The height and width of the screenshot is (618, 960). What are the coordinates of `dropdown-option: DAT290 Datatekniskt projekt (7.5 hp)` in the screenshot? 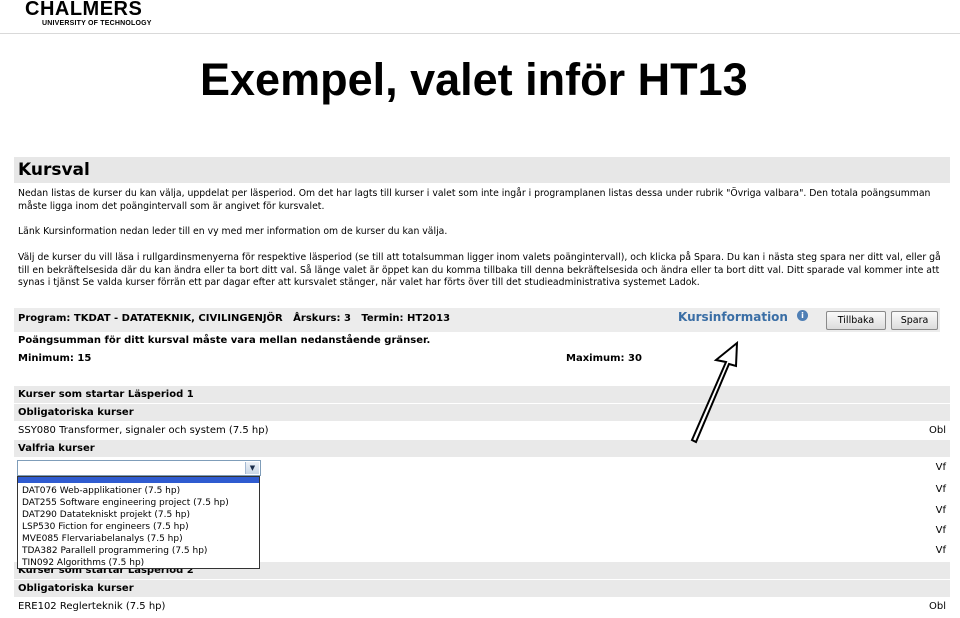 It's located at (124, 515).